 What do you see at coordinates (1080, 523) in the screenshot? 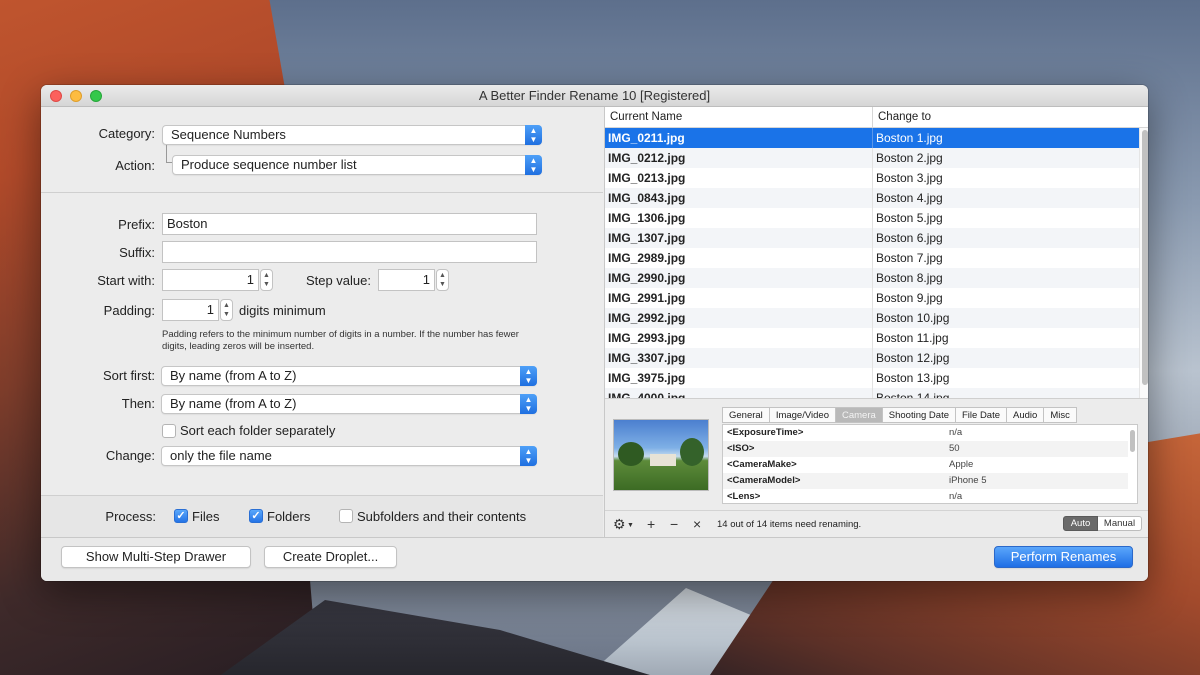
I see `auto-toggle: Auto` at bounding box center [1080, 523].